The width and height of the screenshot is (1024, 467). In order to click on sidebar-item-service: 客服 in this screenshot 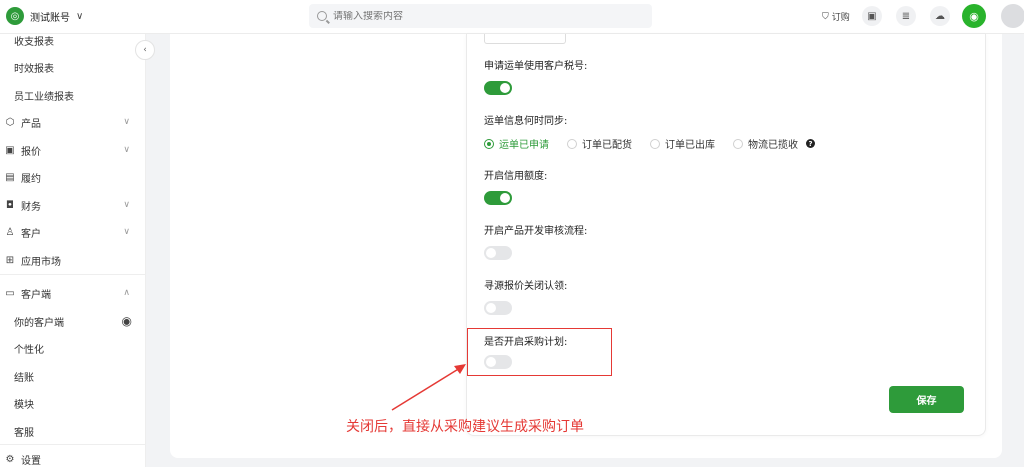, I will do `click(73, 431)`.